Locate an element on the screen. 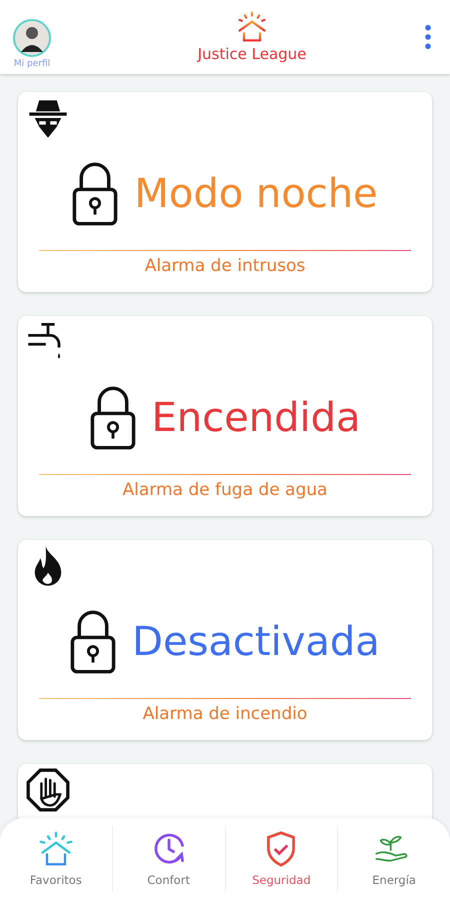 This screenshot has width=450, height=900. alarm-status: Modo noche is located at coordinates (256, 194).